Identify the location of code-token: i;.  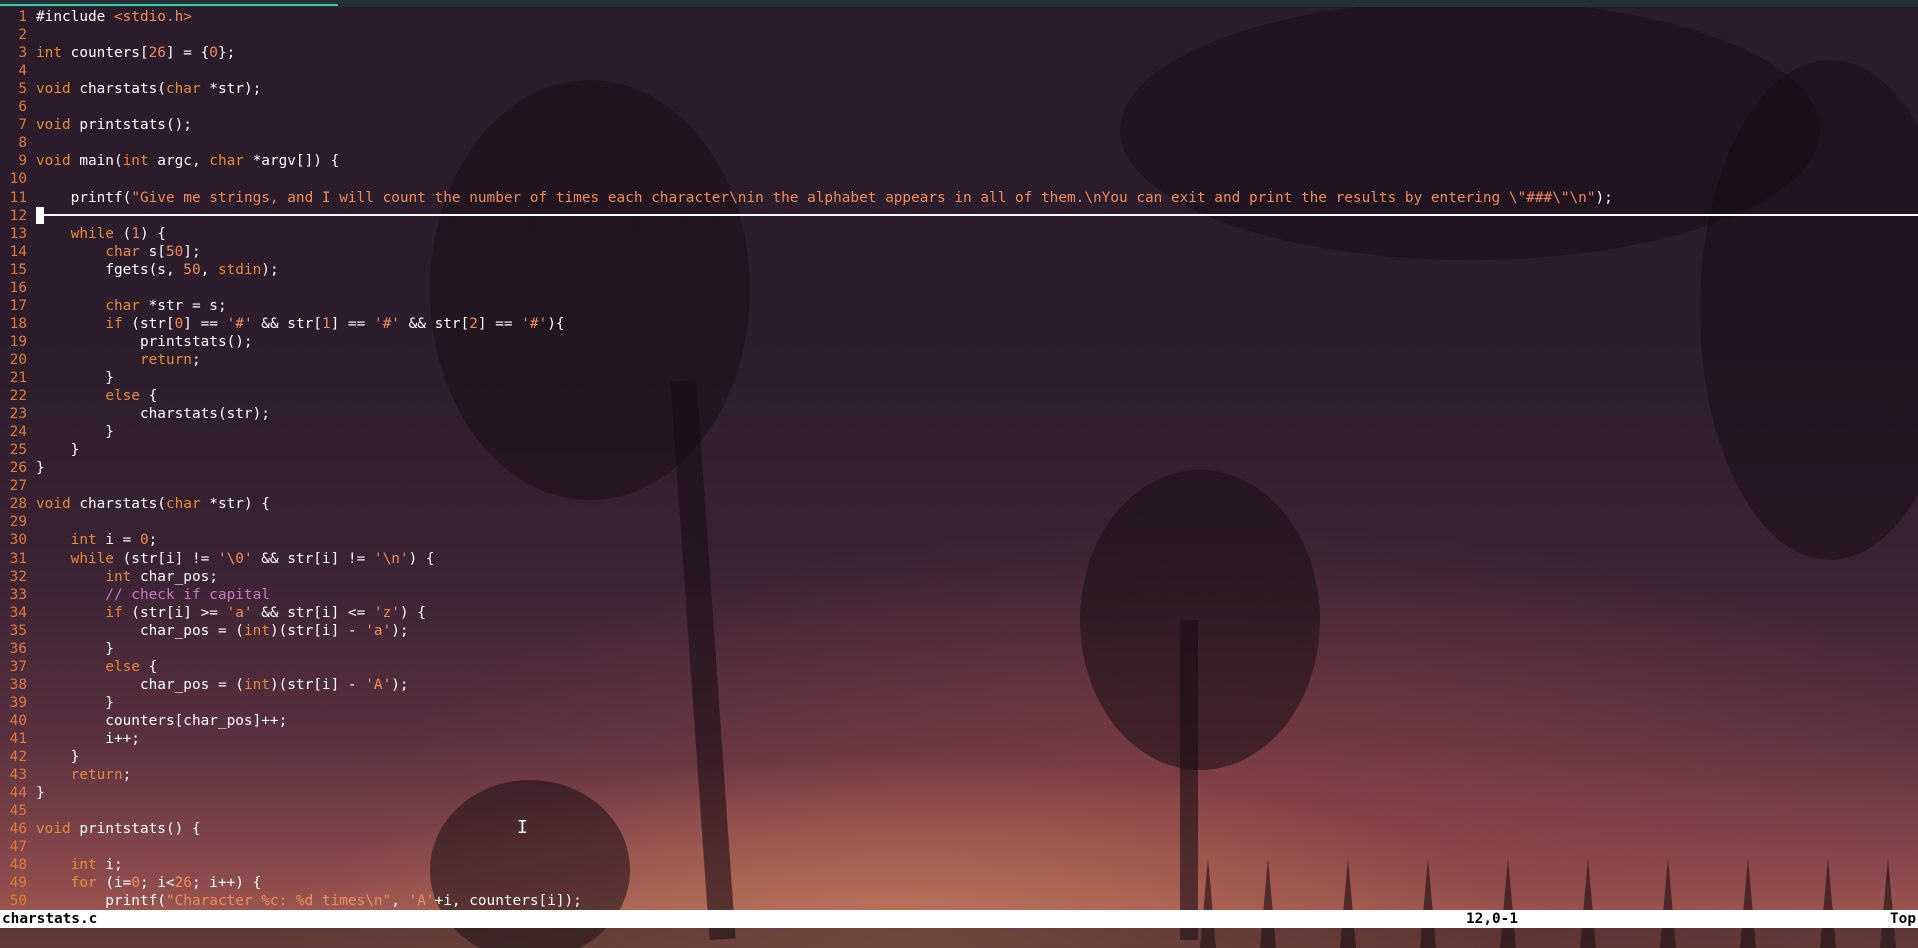
(109, 865).